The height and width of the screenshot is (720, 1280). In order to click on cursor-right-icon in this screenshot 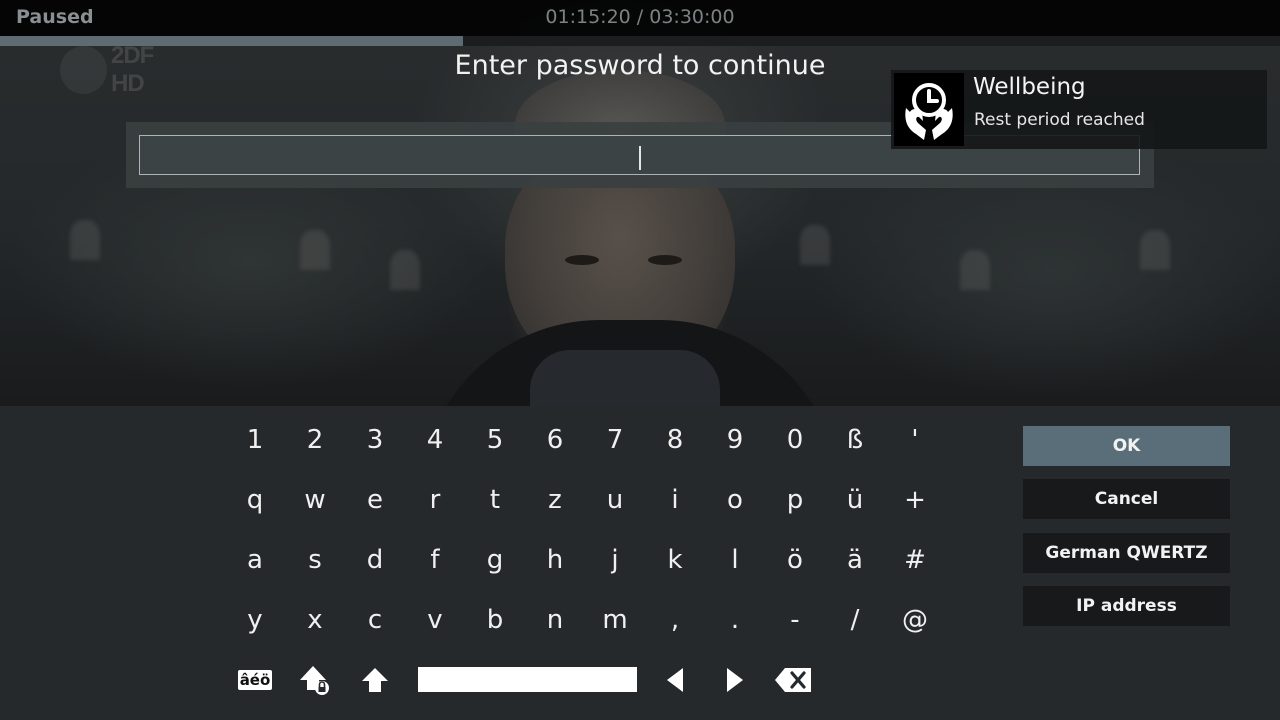, I will do `click(735, 680)`.